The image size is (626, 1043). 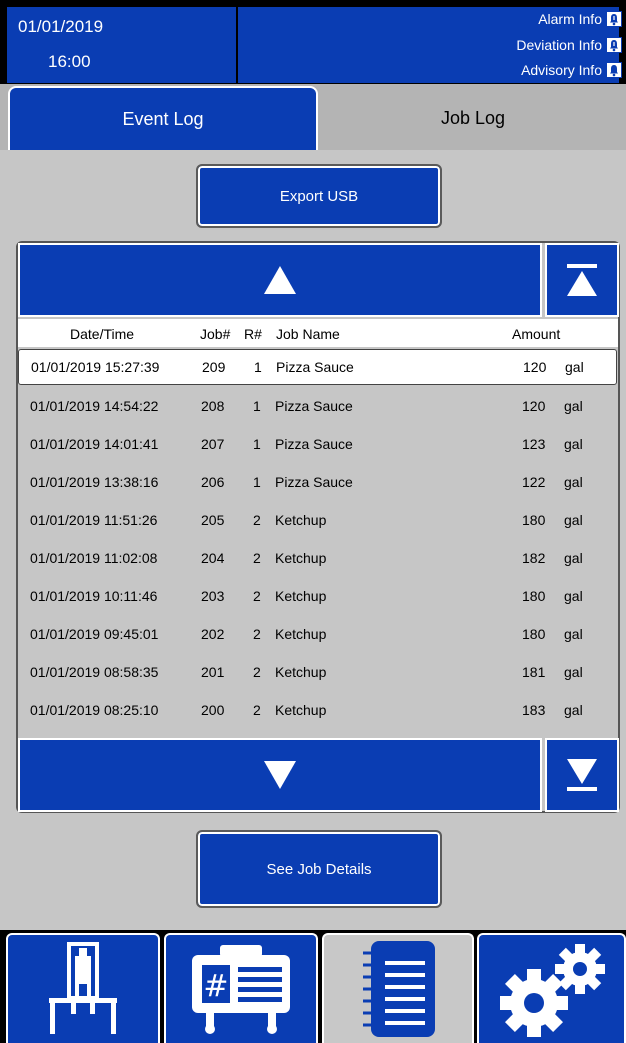 I want to click on deviation-bell-icon, so click(x=614, y=45).